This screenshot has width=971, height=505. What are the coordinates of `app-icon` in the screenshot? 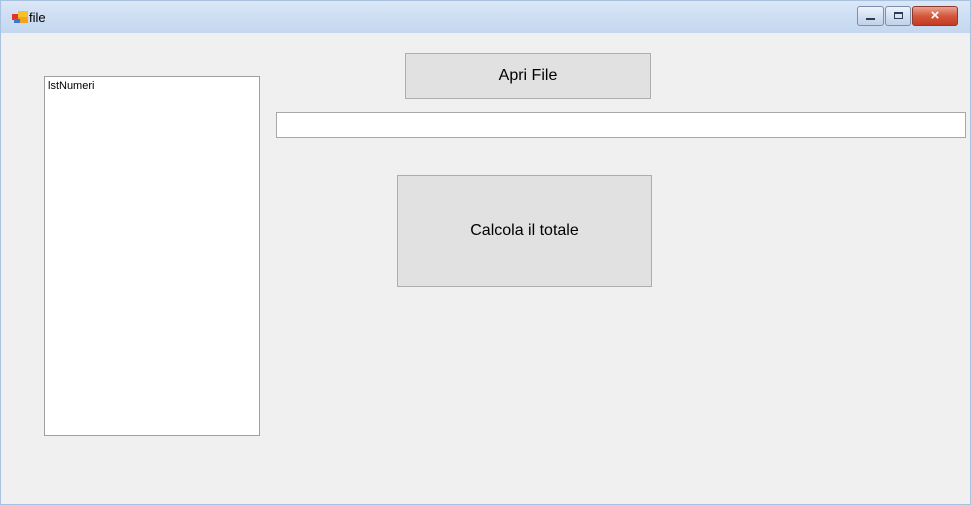 It's located at (20, 17).